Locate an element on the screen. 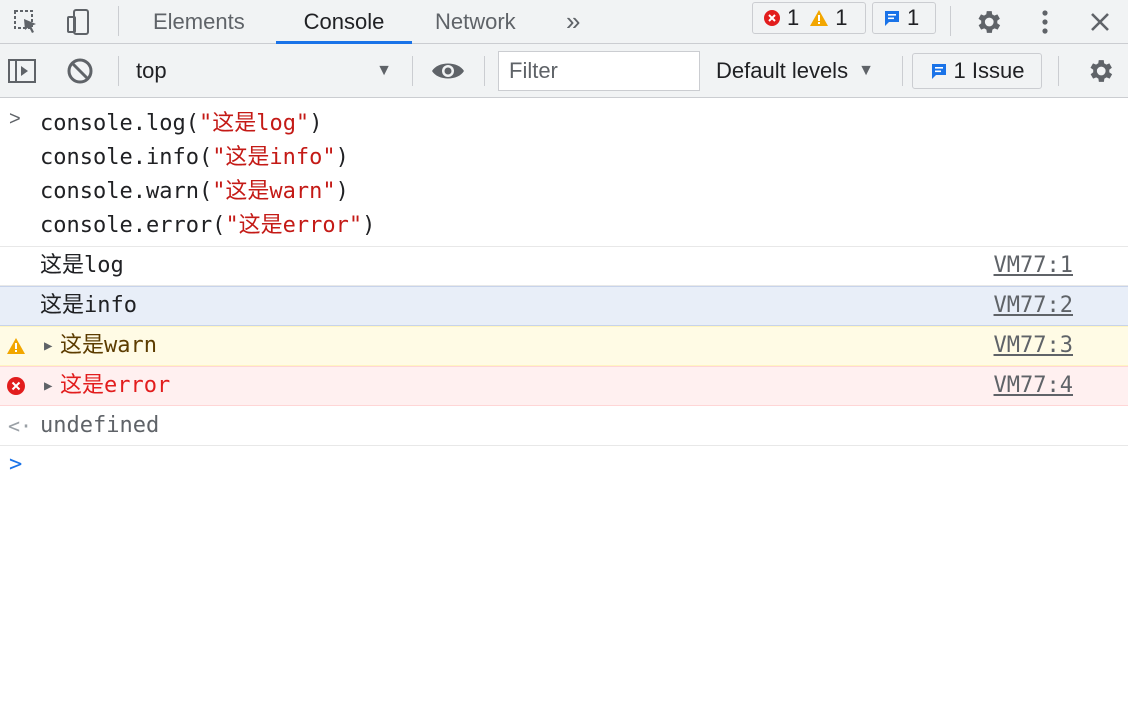 This screenshot has width=1128, height=702. console-message-warn: ▶ 这是warn VM77:3 is located at coordinates (564, 346).